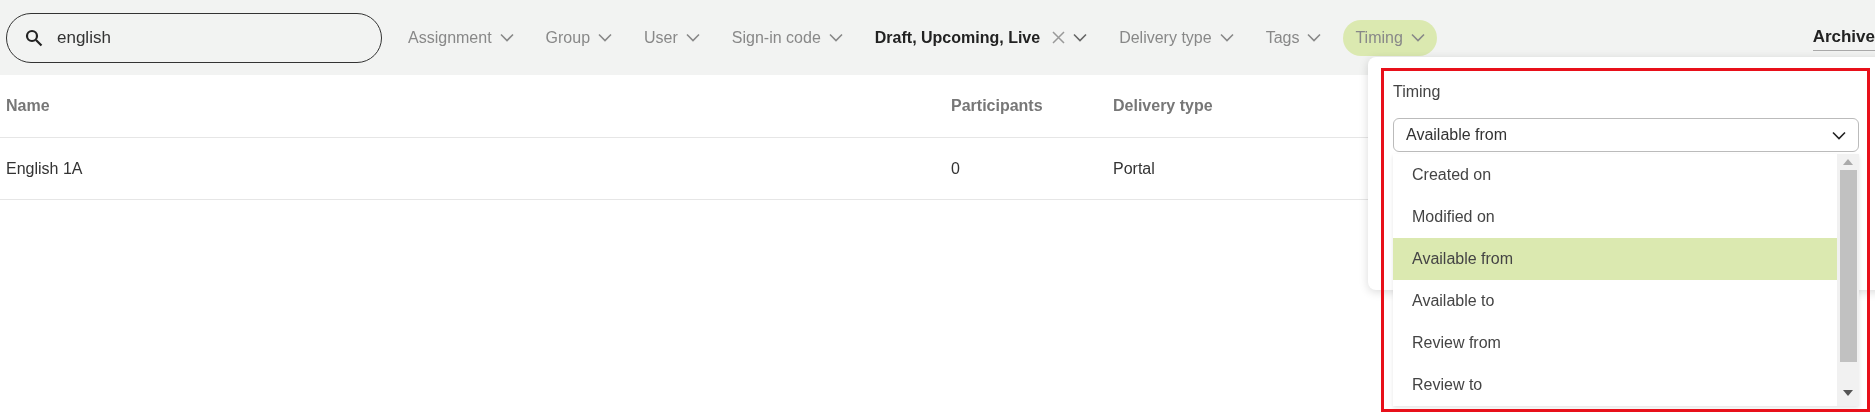 The width and height of the screenshot is (1875, 416). Describe the element at coordinates (1848, 162) in the screenshot. I see `scroll-up-icon` at that location.